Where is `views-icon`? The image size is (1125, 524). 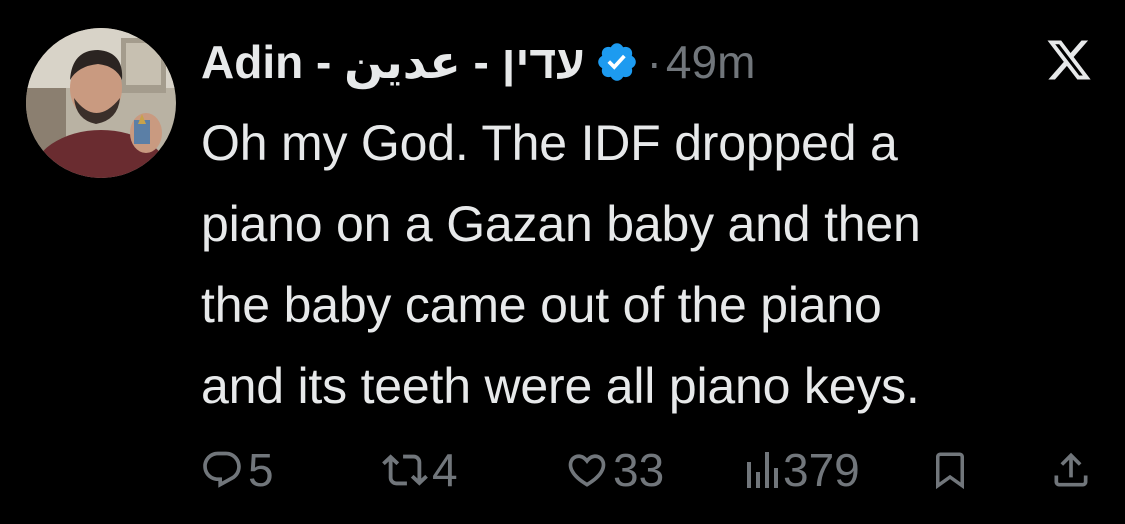 views-icon is located at coordinates (762, 470).